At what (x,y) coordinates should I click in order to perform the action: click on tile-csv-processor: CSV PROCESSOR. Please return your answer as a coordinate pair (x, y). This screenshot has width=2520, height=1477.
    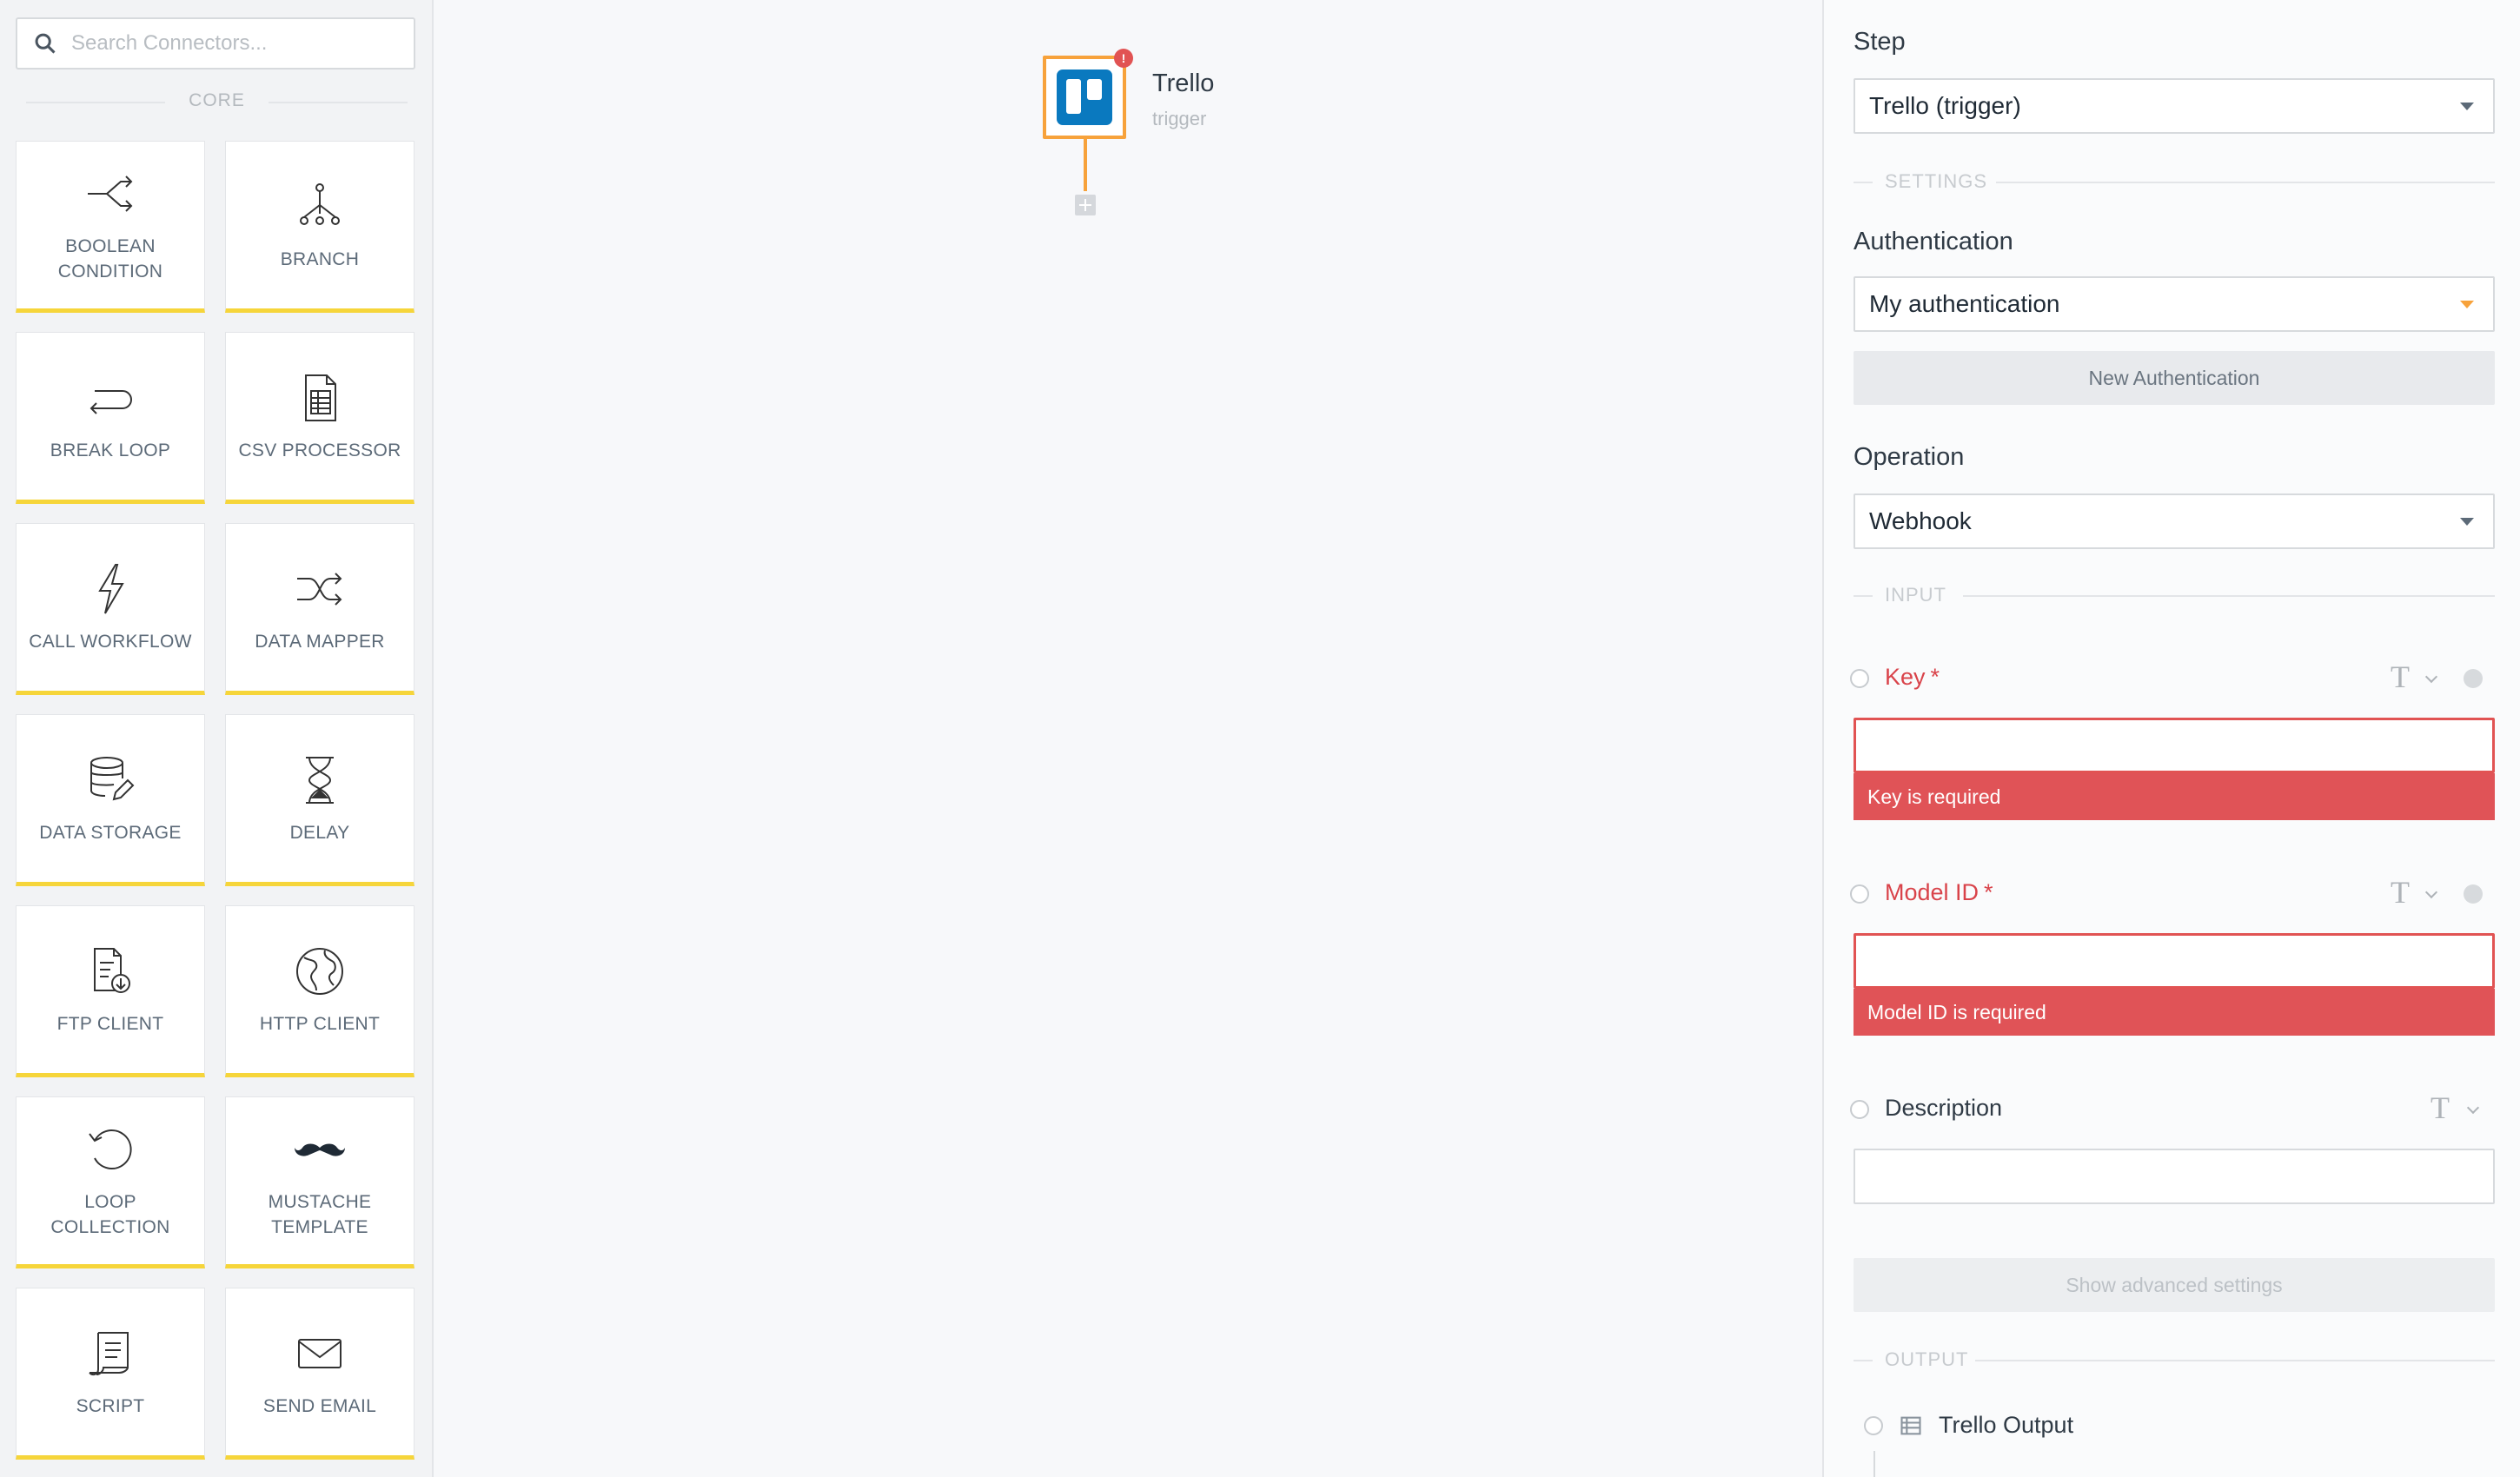
    Looking at the image, I should click on (319, 418).